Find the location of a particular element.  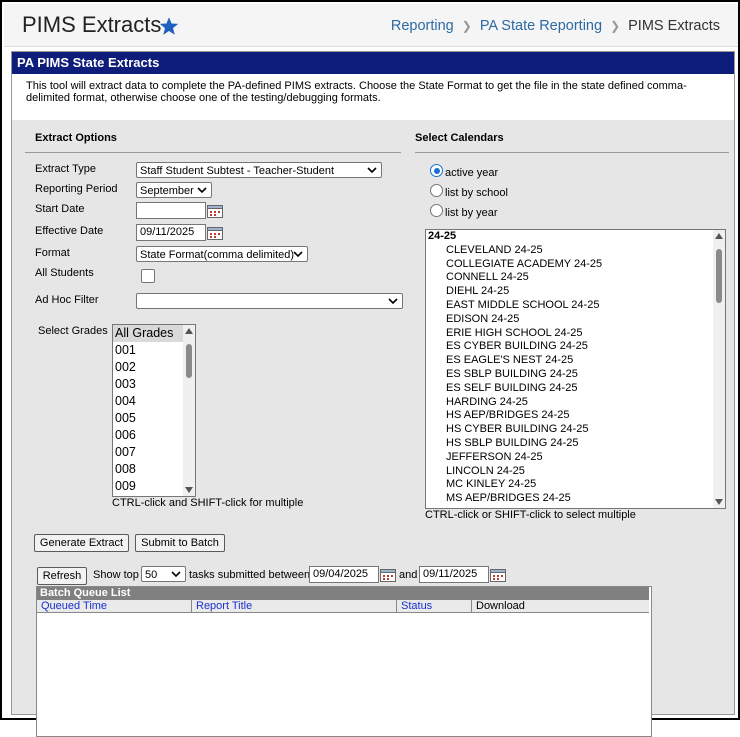

calendar-option: ES CYBER BUILDING 24-25 is located at coordinates (575, 347).